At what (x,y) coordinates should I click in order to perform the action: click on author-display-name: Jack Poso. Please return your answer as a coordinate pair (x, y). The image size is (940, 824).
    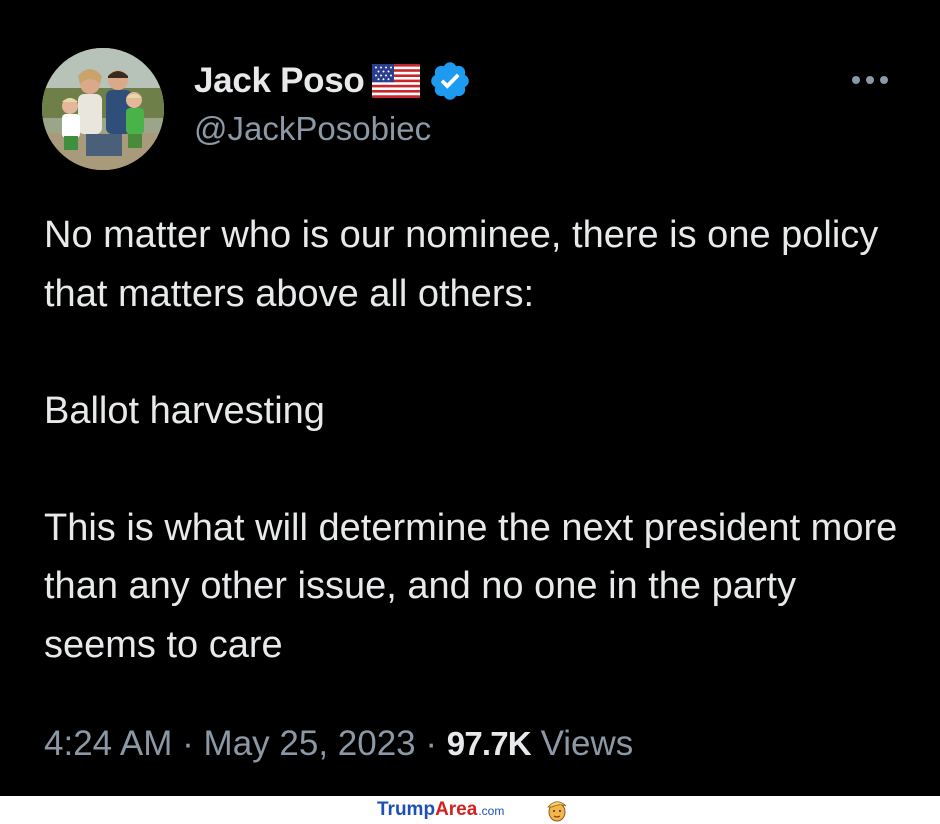
    Looking at the image, I should click on (279, 81).